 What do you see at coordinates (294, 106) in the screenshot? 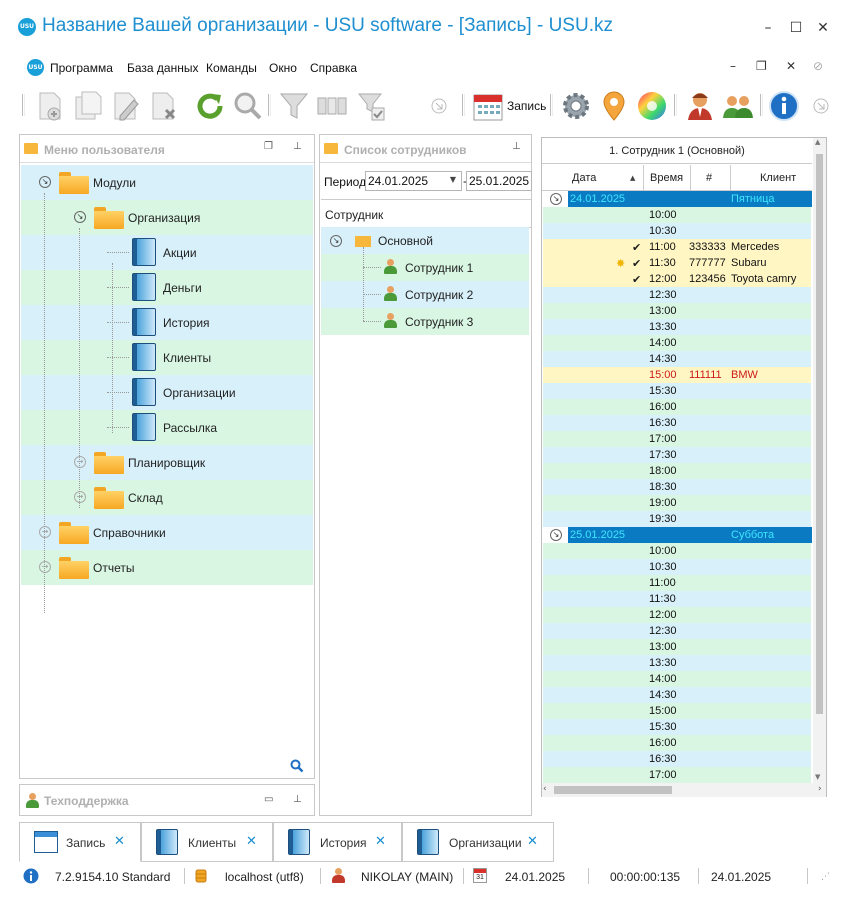
I see `filter-icon` at bounding box center [294, 106].